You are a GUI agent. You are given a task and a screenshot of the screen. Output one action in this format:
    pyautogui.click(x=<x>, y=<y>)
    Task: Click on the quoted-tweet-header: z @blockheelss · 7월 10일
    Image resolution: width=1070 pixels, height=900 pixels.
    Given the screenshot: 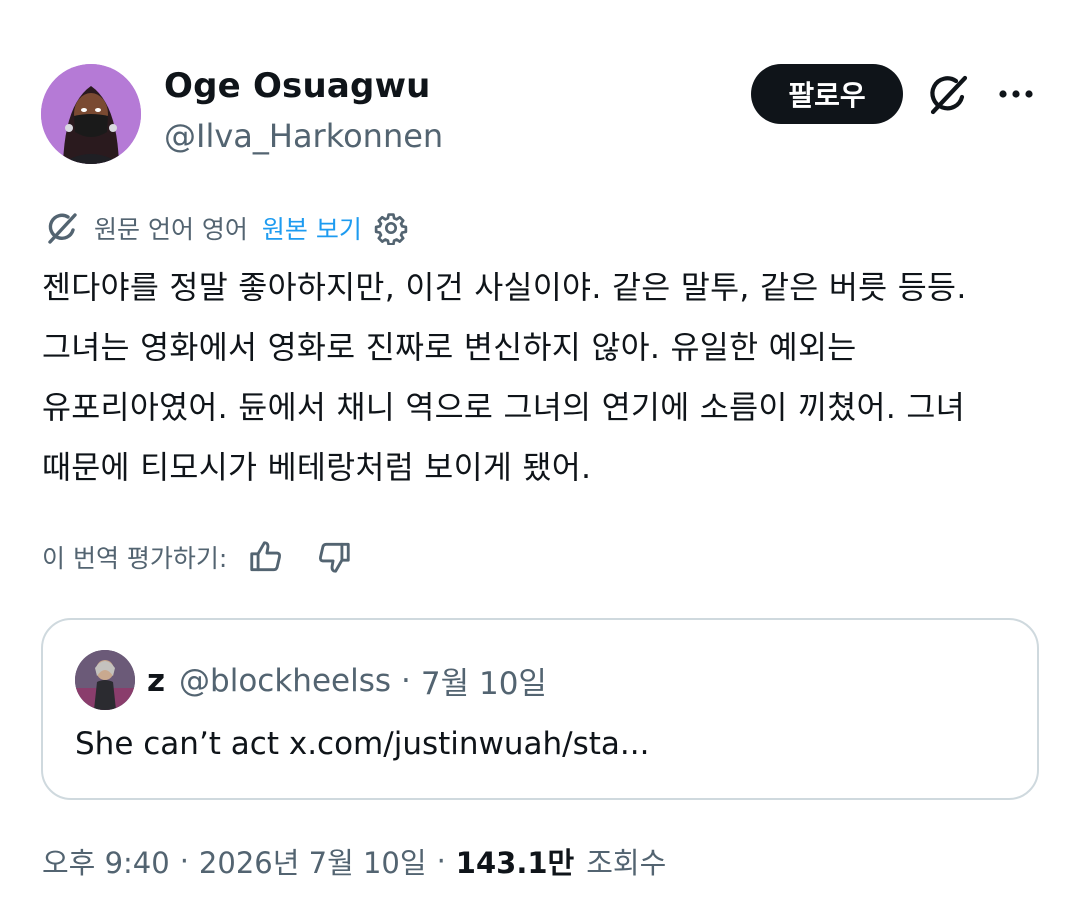 What is the action you would take?
    pyautogui.click(x=347, y=680)
    